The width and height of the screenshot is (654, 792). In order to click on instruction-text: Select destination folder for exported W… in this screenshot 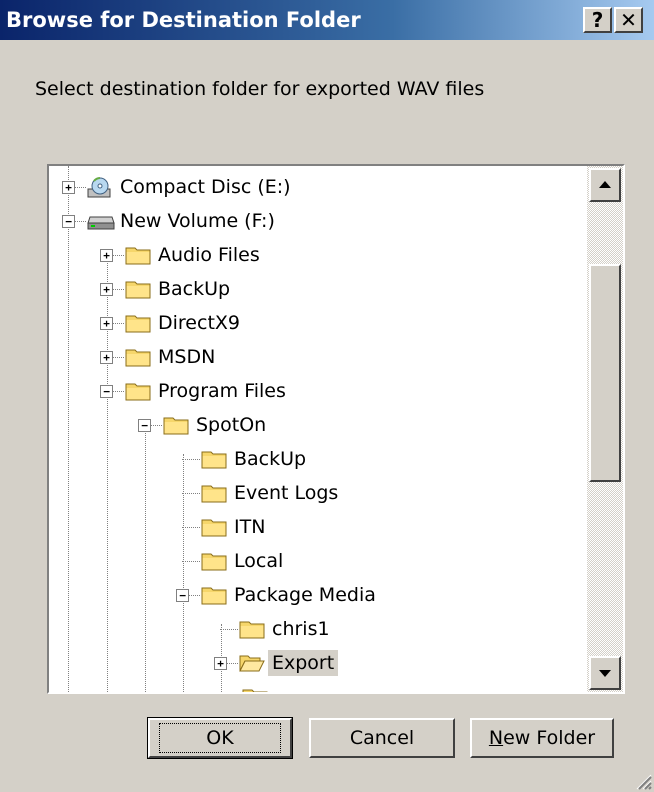, I will do `click(260, 89)`.